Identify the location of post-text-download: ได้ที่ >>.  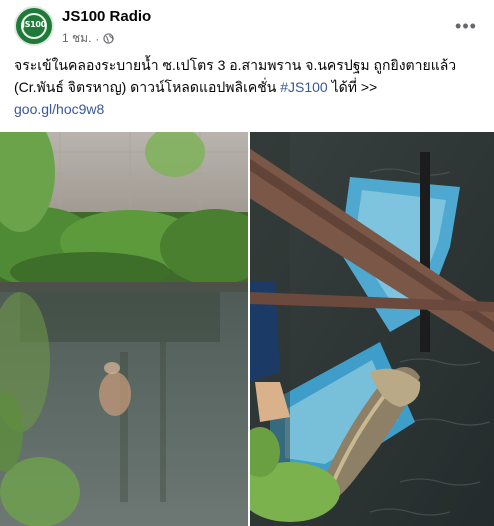
(352, 87).